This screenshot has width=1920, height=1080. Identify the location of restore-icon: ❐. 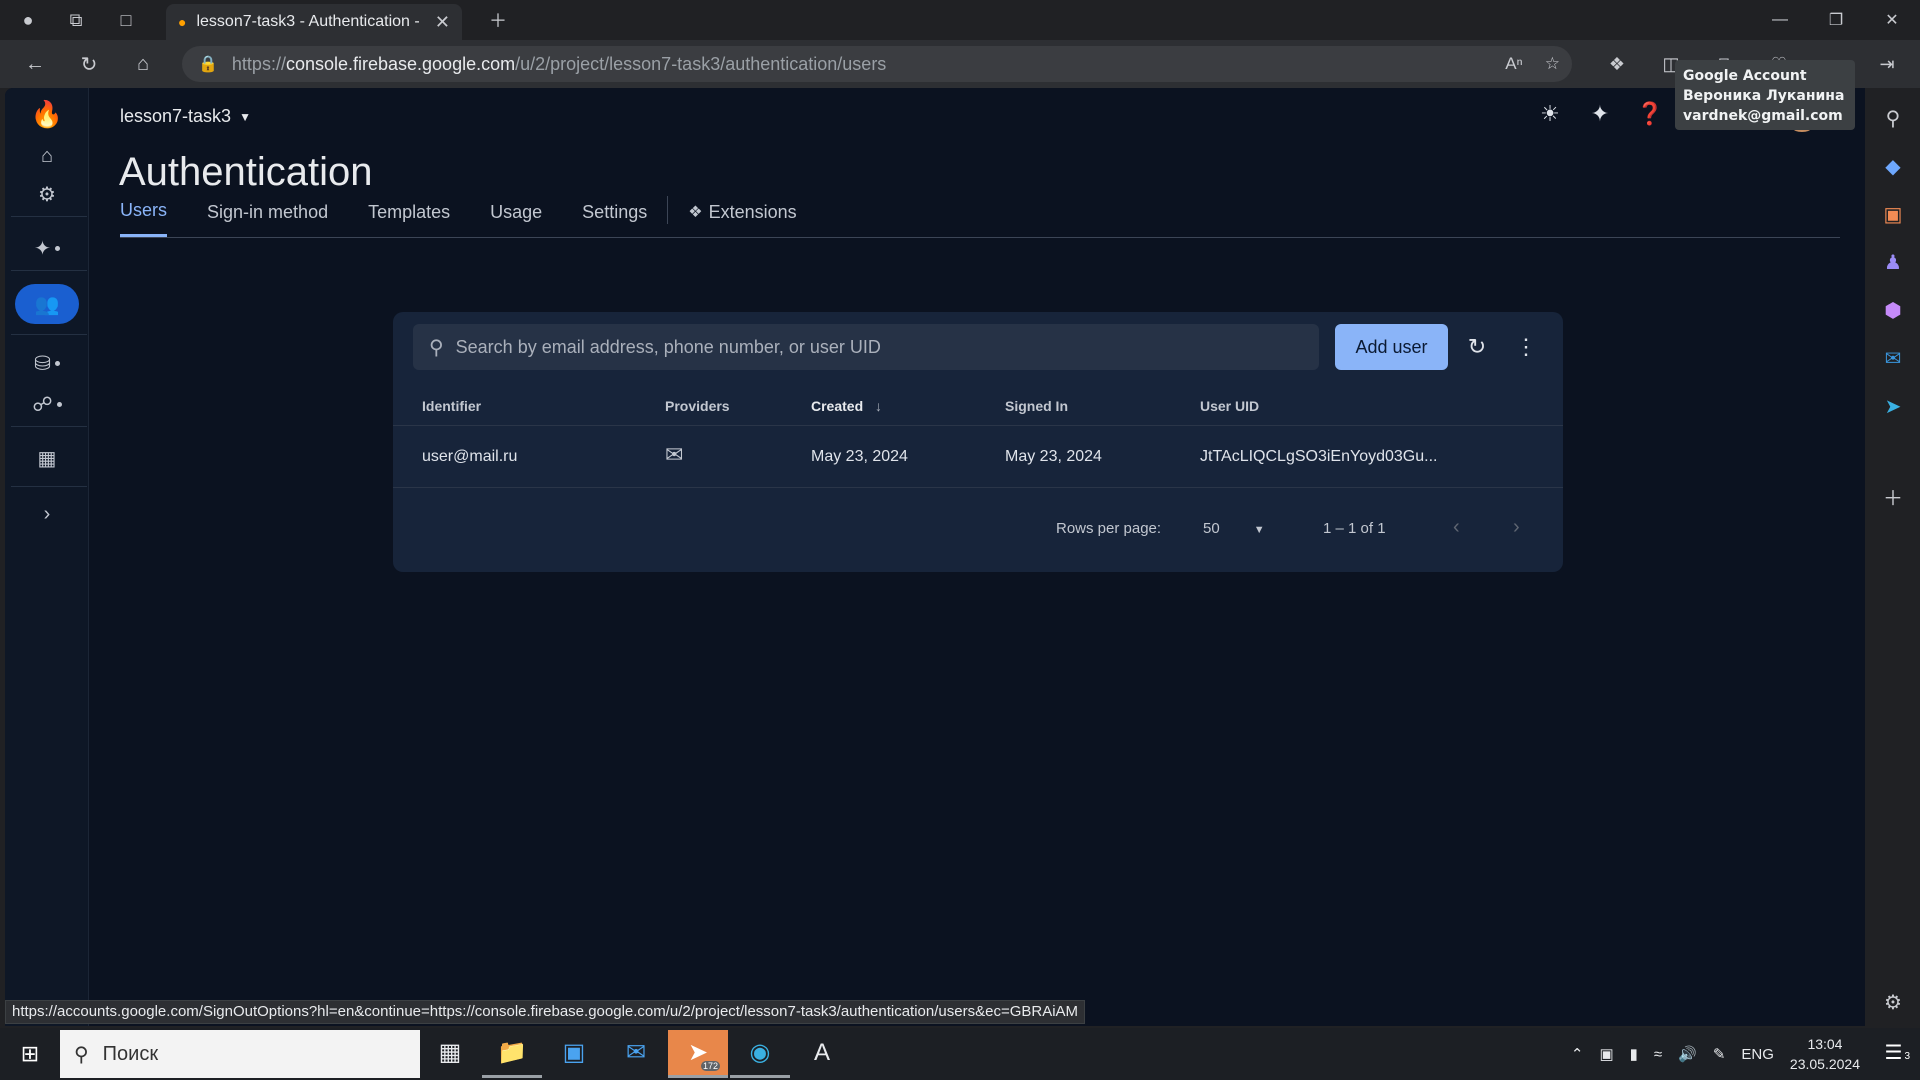
(1836, 20).